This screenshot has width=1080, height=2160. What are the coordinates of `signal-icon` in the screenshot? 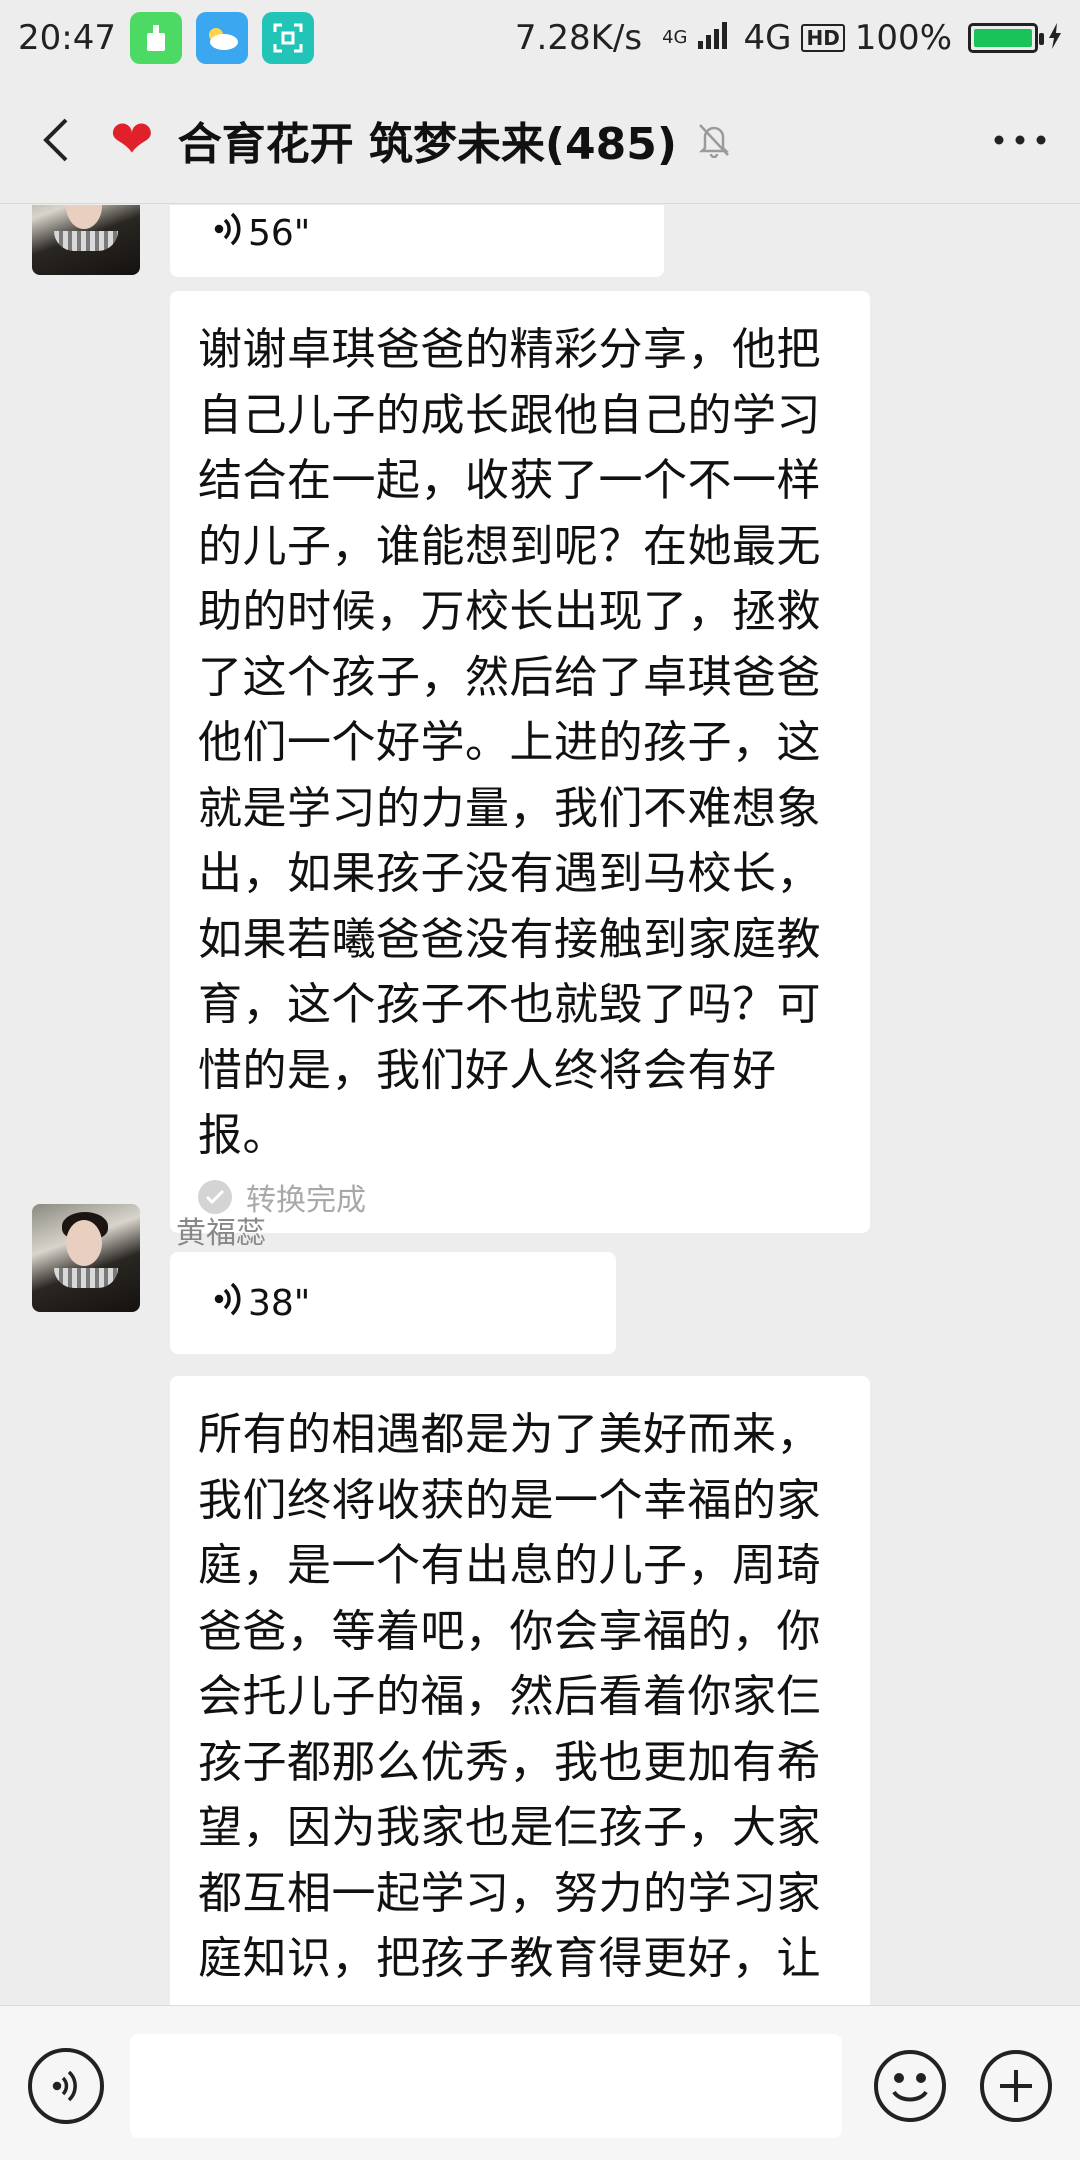 It's located at (715, 38).